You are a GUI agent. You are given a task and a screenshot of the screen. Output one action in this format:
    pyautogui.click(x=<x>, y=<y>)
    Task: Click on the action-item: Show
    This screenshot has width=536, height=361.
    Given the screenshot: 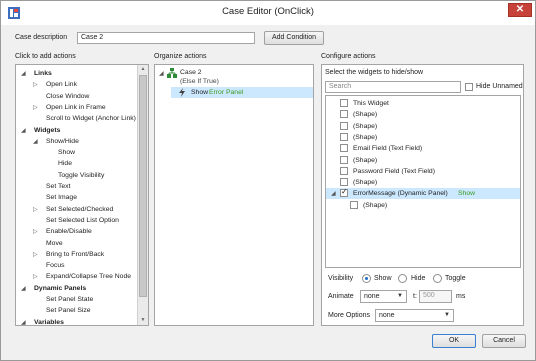 What is the action you would take?
    pyautogui.click(x=66, y=152)
    